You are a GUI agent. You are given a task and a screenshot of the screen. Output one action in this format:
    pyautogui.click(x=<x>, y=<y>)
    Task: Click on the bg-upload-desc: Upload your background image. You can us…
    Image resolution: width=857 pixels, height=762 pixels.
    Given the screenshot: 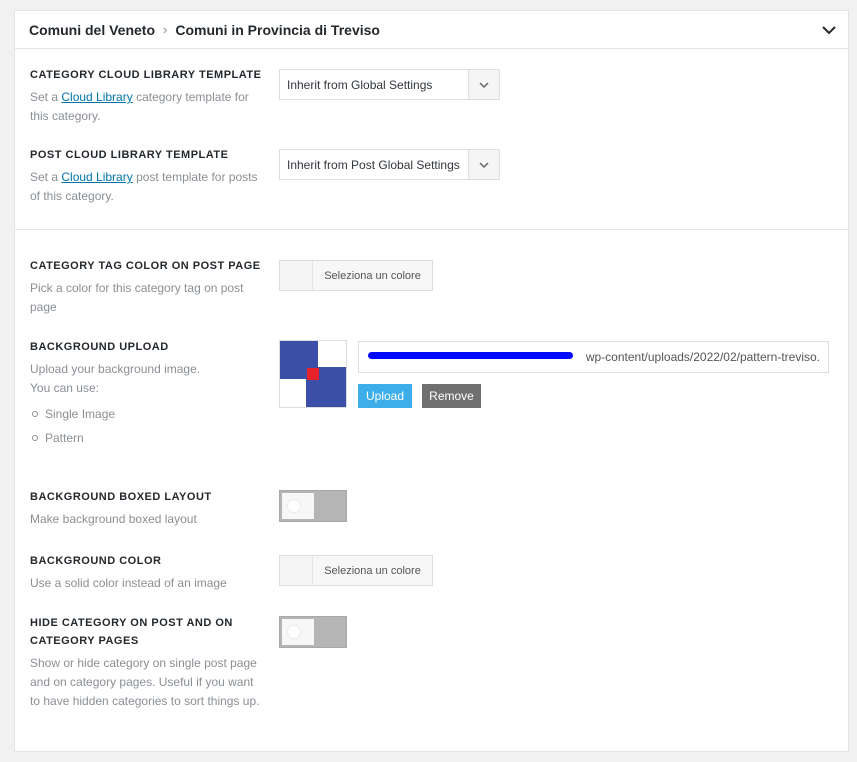 What is the action you would take?
    pyautogui.click(x=115, y=378)
    